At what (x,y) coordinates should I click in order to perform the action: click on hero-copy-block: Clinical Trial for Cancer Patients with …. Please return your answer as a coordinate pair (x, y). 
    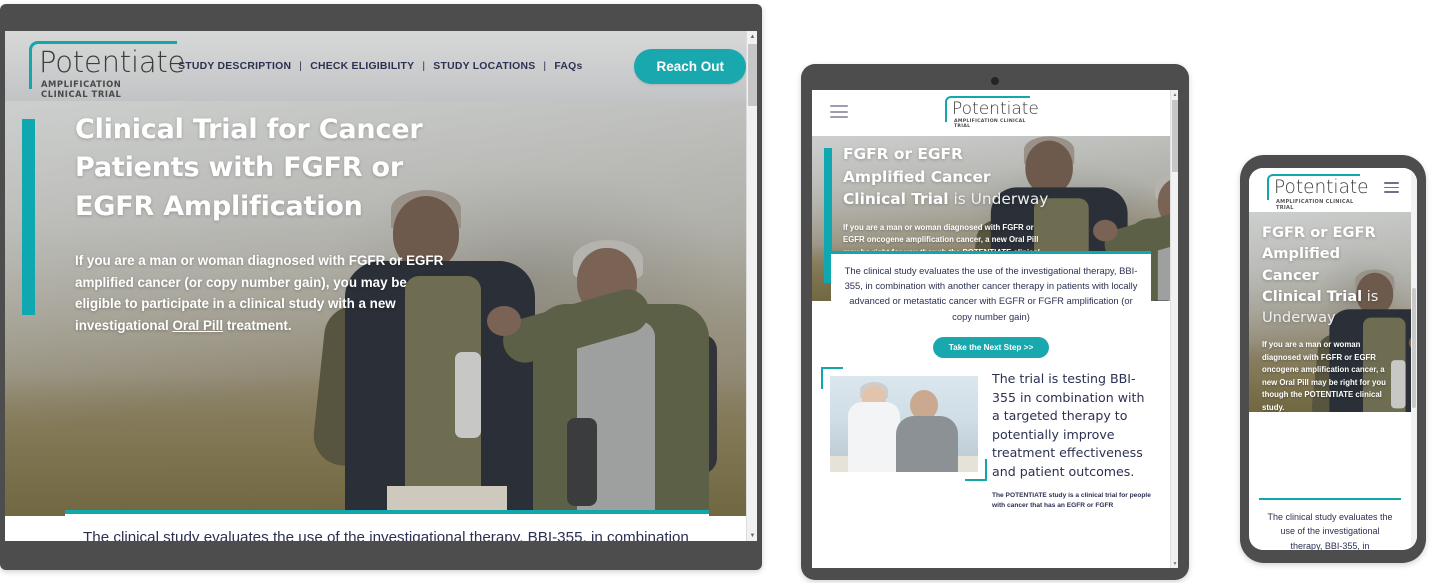
    Looking at the image, I should click on (275, 224).